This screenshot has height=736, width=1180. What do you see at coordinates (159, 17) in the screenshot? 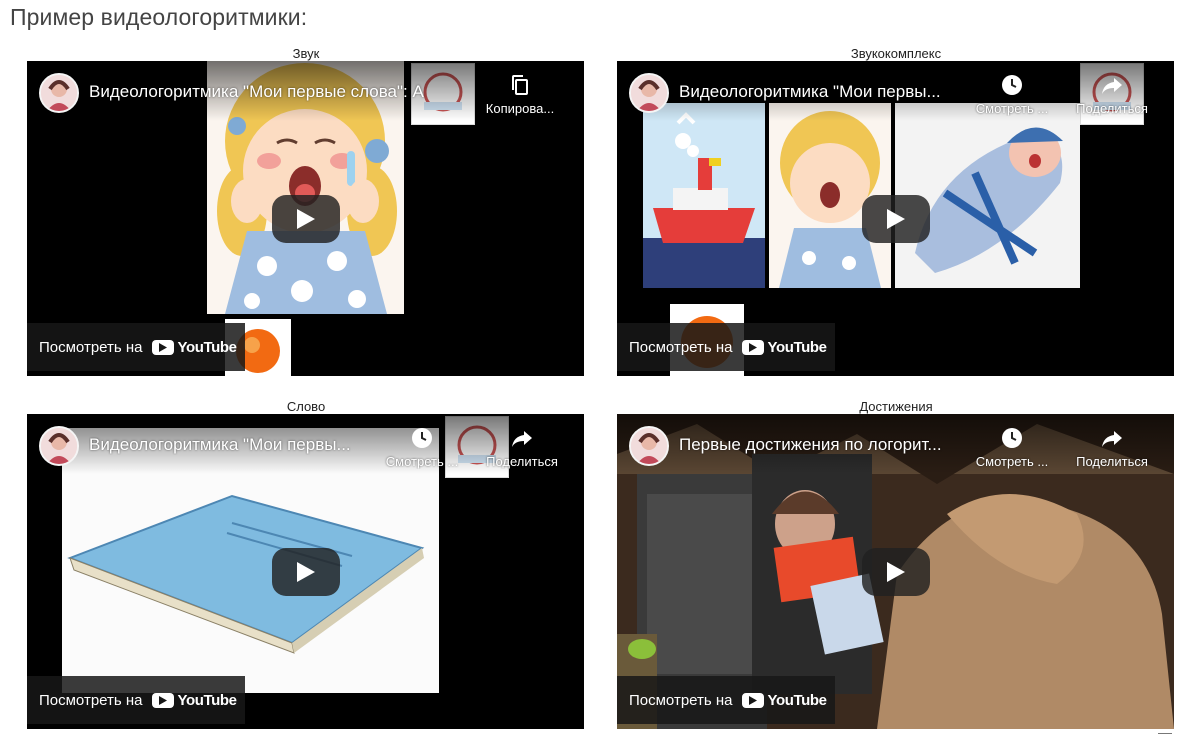
I see `page-title: Пример видеологоритмики:` at bounding box center [159, 17].